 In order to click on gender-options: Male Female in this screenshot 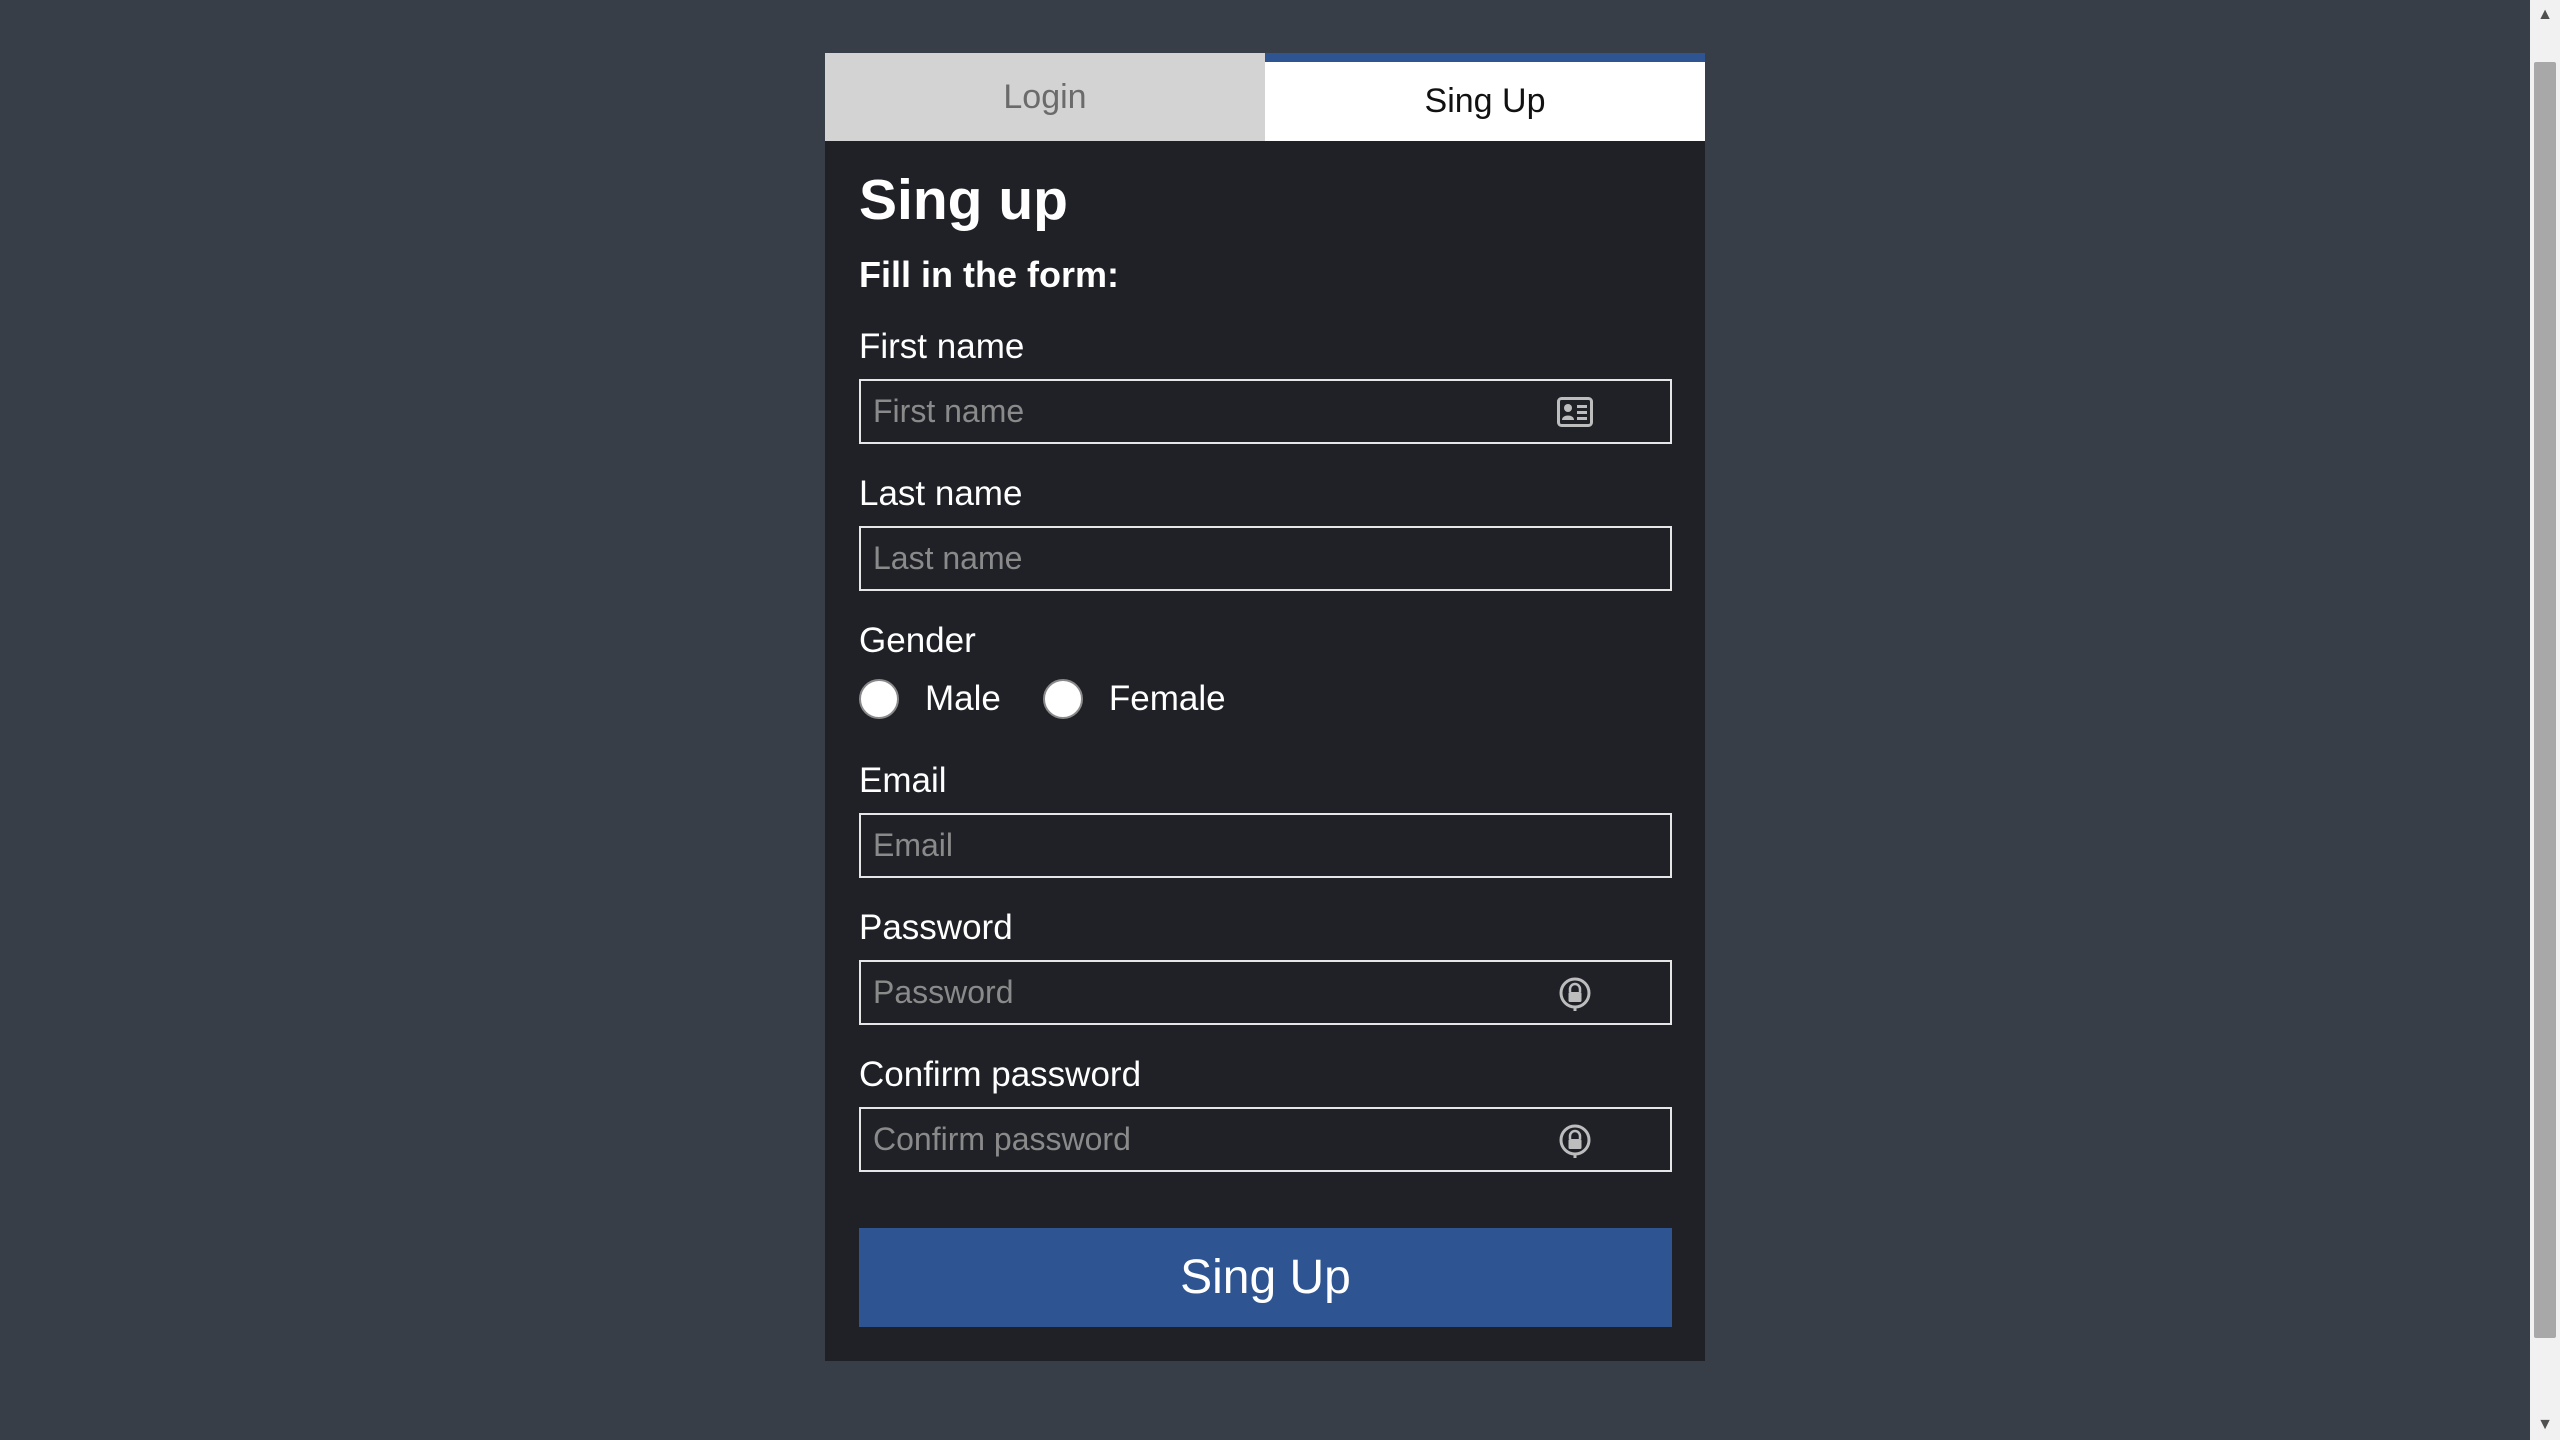, I will do `click(1265, 699)`.